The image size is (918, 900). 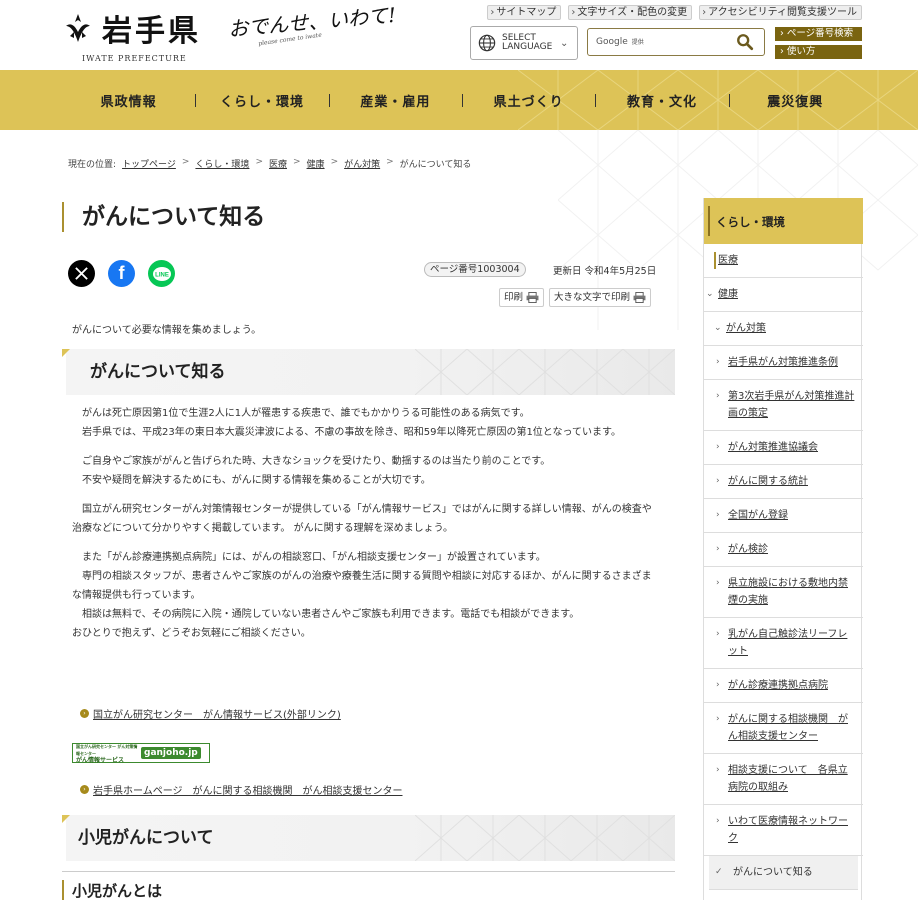 I want to click on sidebar-item-label: がん対策推進協議会, so click(x=773, y=447).